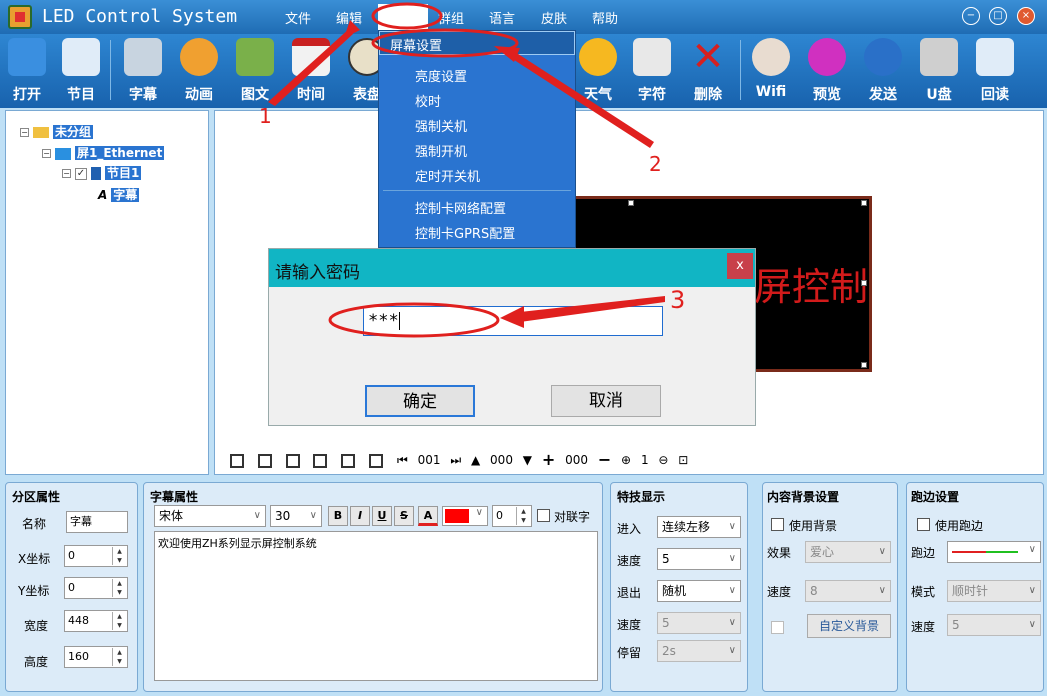 The image size is (1047, 696). Describe the element at coordinates (465, 516) in the screenshot. I see `text-color-select: ∨` at that location.